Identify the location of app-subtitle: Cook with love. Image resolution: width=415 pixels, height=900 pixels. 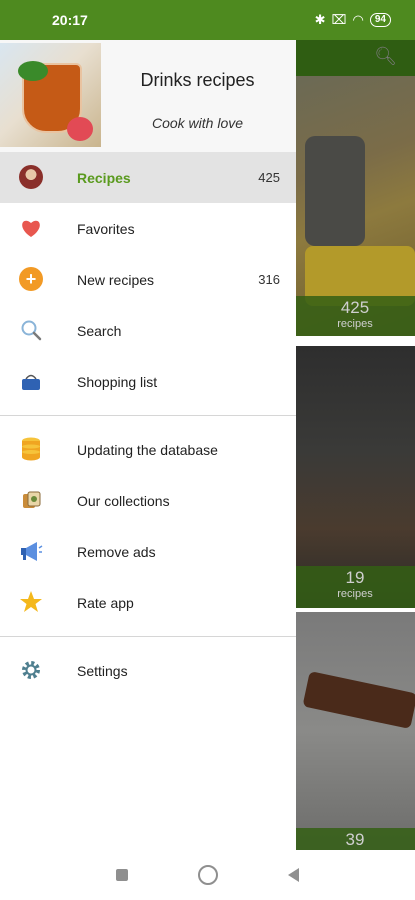
(197, 123).